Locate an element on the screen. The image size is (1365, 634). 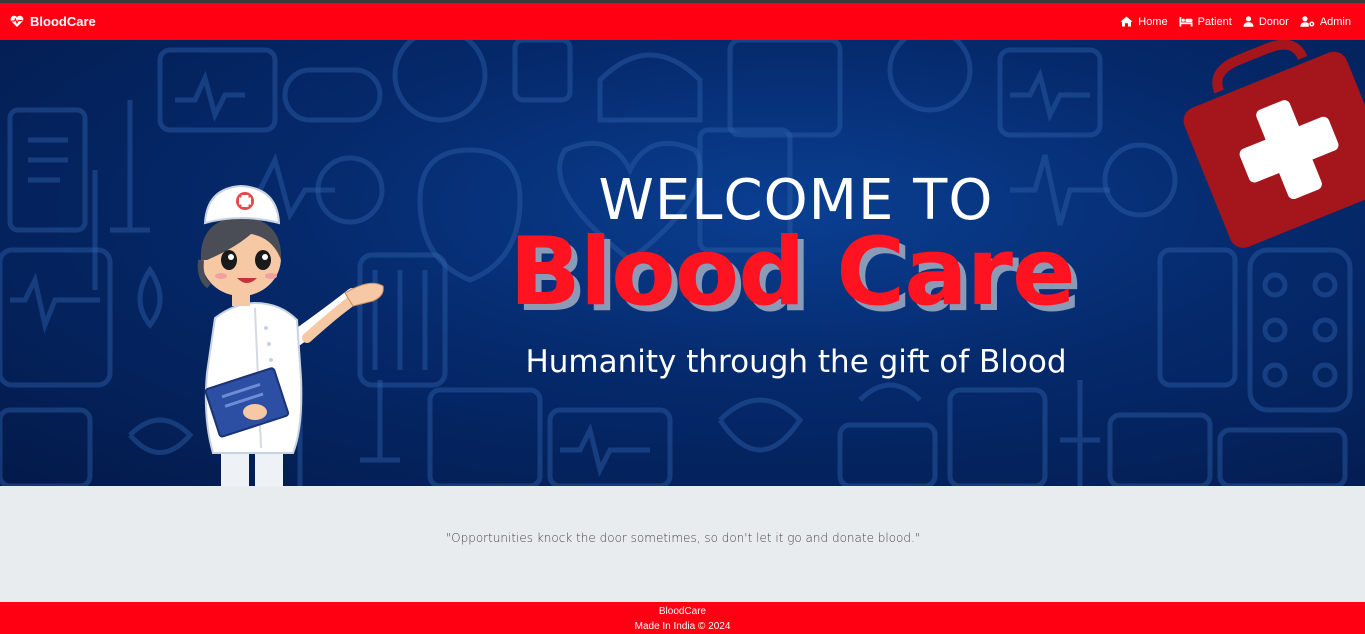
nav-links: Home Patient Donor Admin is located at coordinates (1230, 22).